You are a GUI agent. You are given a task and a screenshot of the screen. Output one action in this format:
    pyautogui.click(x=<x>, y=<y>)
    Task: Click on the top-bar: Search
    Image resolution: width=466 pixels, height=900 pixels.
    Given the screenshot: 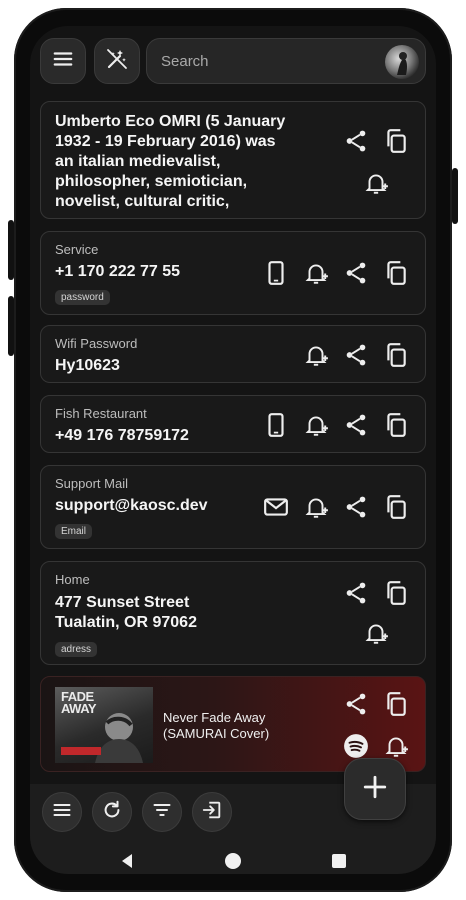 What is the action you would take?
    pyautogui.click(x=233, y=62)
    